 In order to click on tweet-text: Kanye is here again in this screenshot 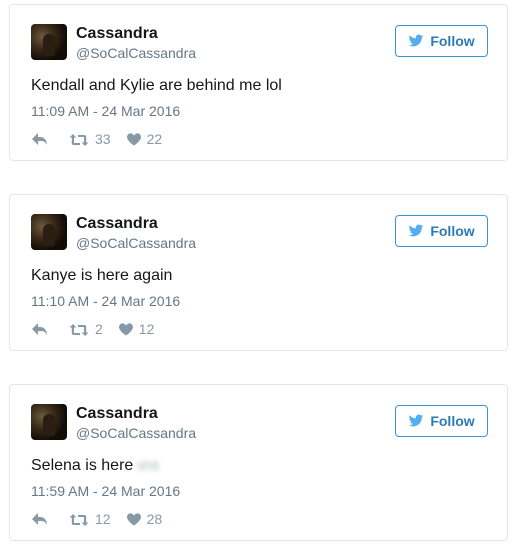, I will do `click(101, 276)`.